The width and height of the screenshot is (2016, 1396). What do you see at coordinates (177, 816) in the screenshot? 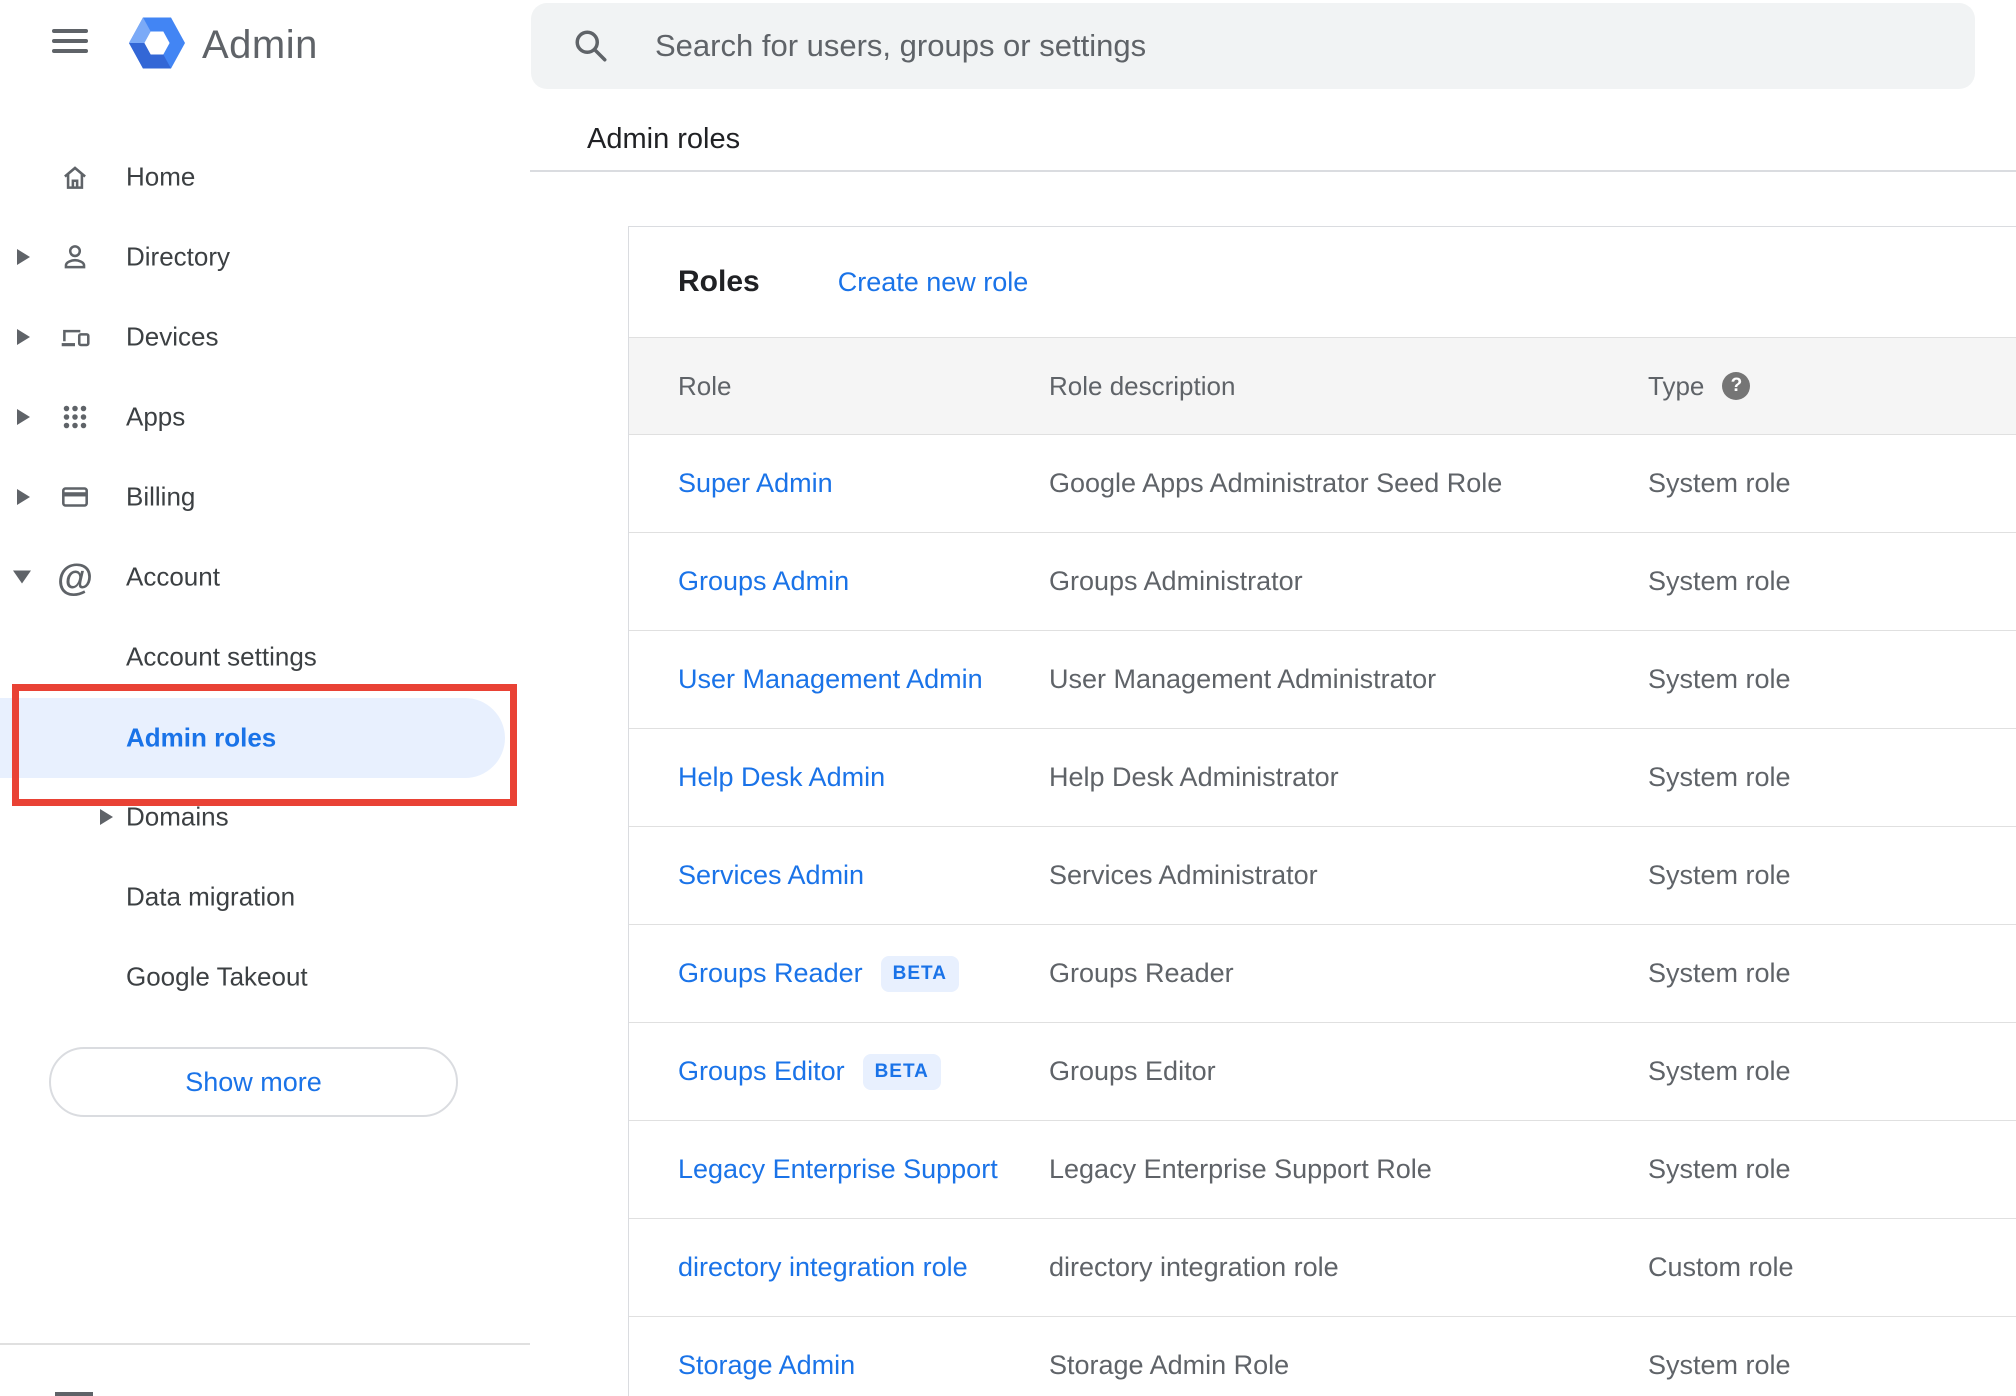
I see `sidebar-item-label: Domains` at bounding box center [177, 816].